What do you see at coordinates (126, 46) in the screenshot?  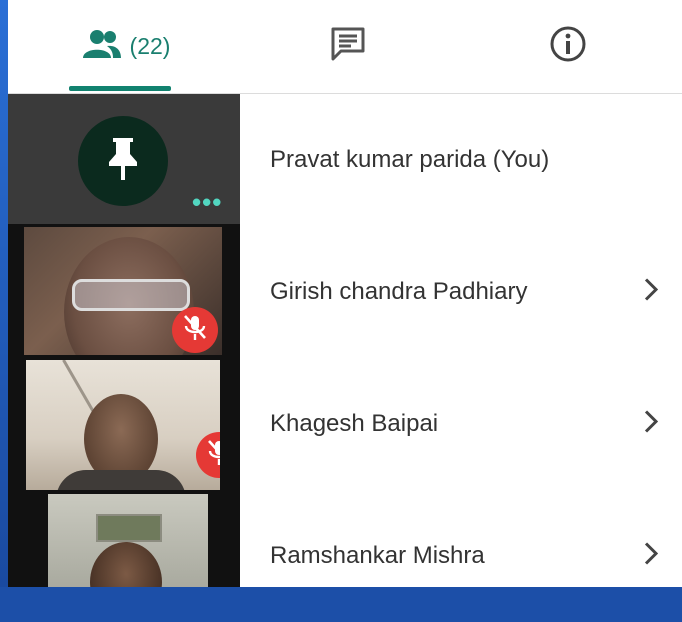 I see `tab-people: (22)` at bounding box center [126, 46].